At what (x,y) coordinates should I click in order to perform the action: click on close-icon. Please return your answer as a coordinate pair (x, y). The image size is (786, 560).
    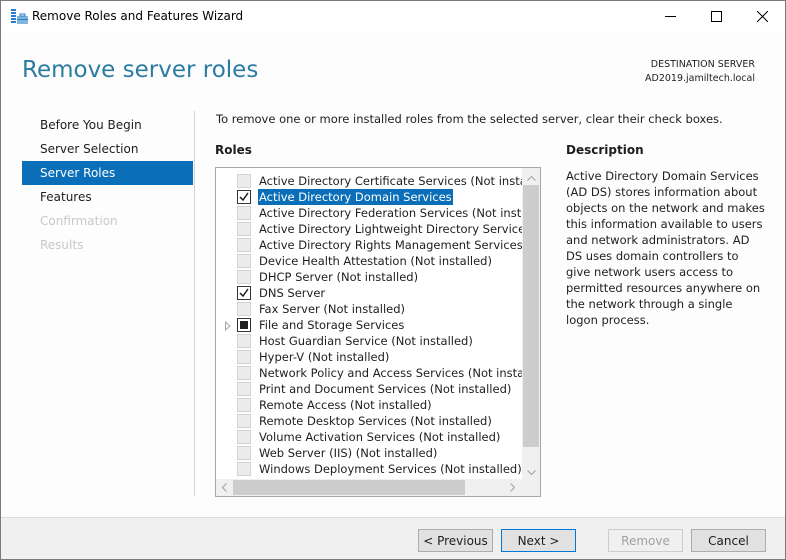
    Looking at the image, I should click on (762, 16).